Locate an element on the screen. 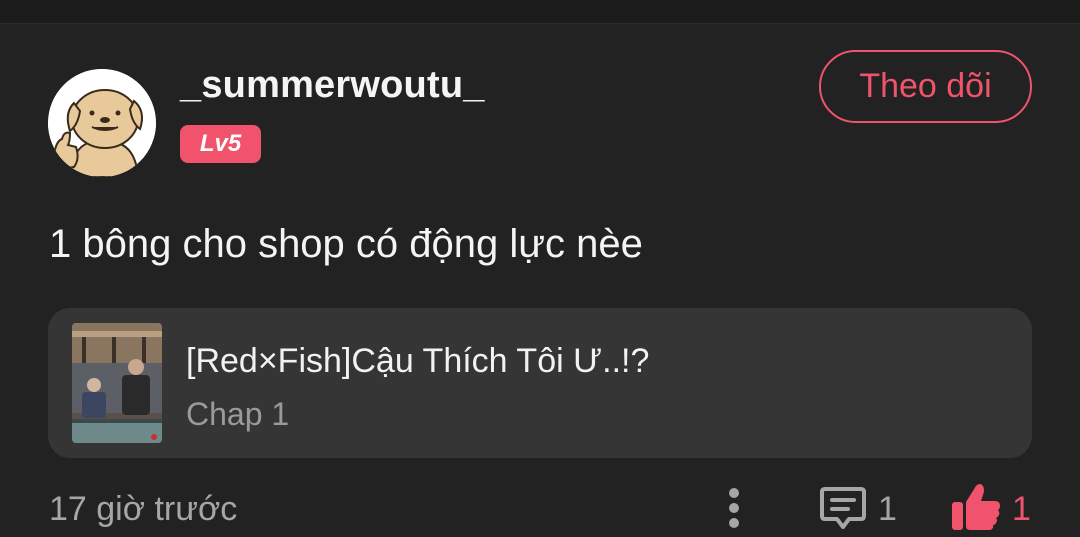 Image resolution: width=1080 pixels, height=537 pixels. level-badge: Lv5 is located at coordinates (220, 144).